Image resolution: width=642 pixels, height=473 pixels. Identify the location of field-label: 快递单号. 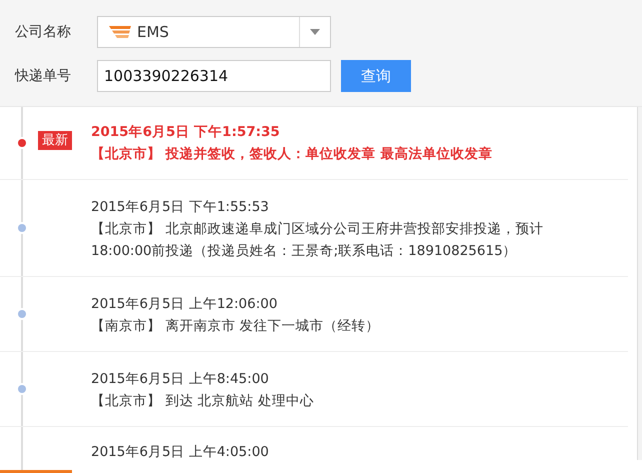
(43, 76).